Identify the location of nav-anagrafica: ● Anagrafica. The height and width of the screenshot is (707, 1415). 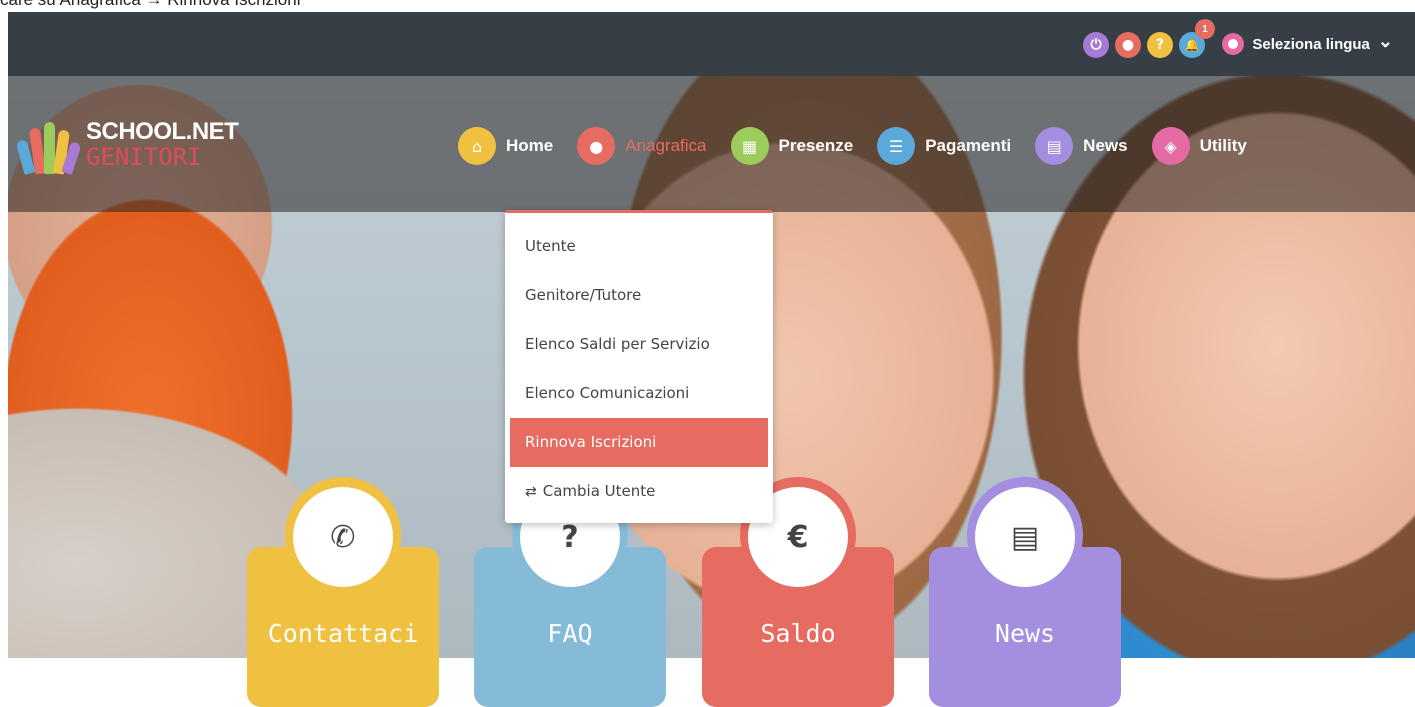
(642, 146).